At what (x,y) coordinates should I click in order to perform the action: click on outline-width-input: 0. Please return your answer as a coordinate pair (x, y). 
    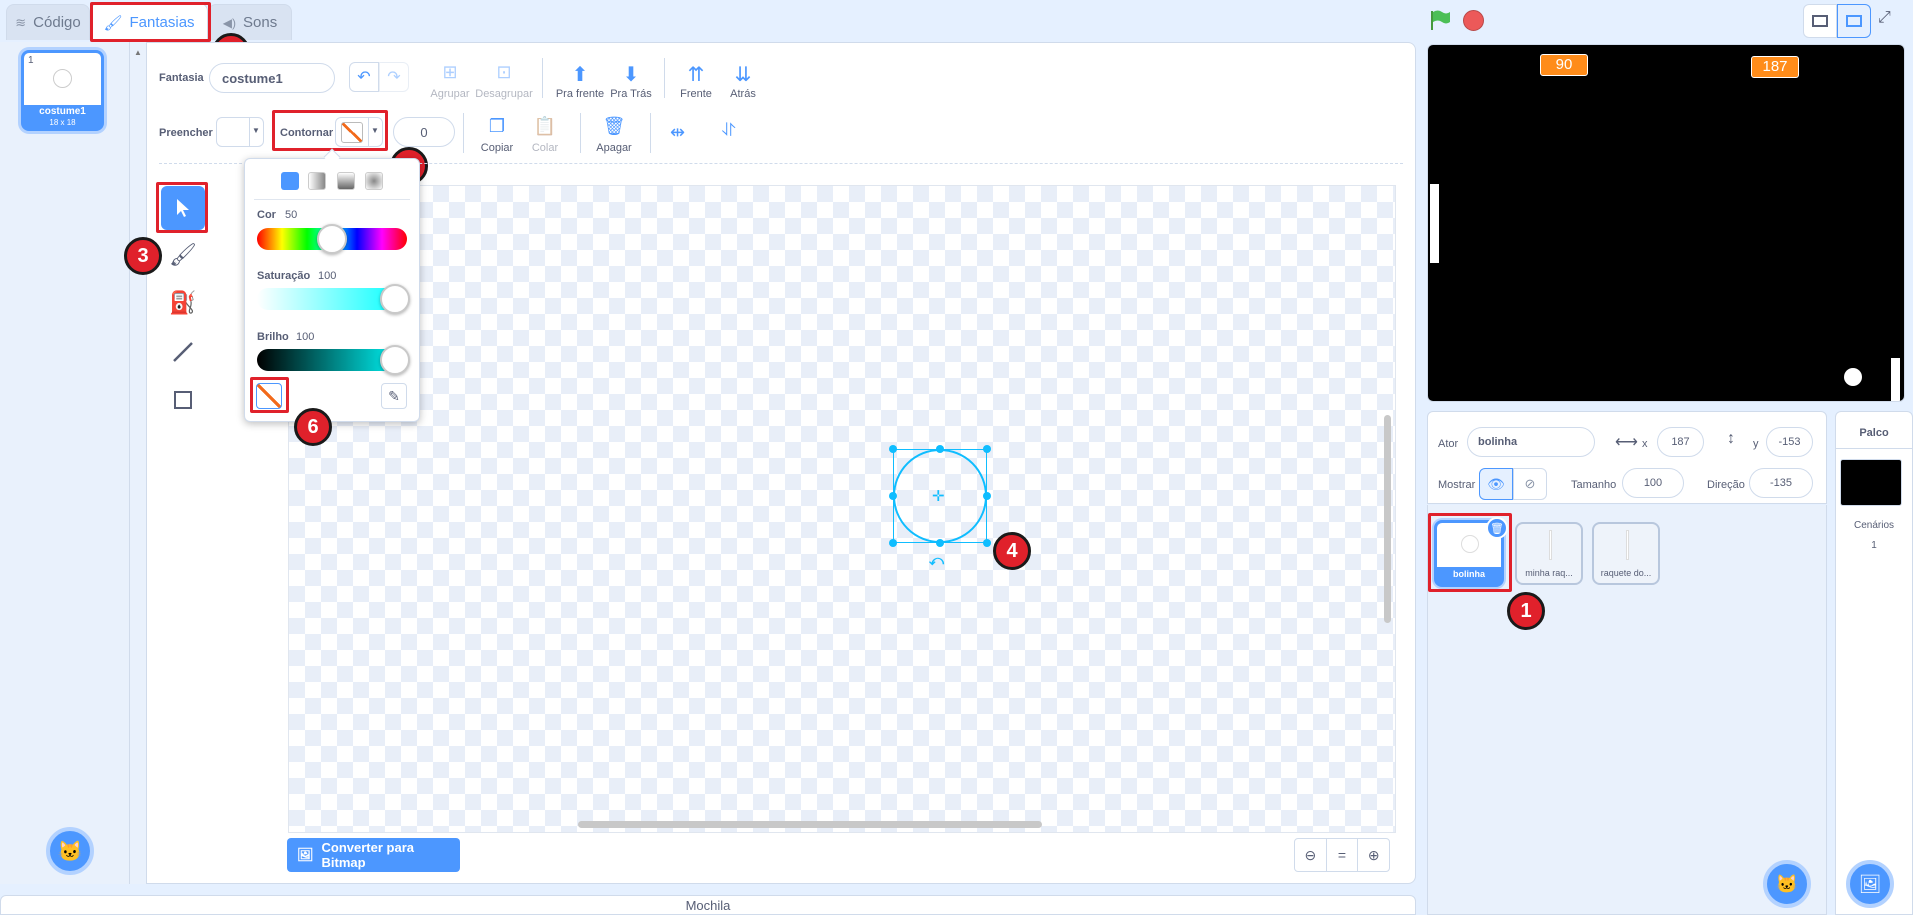
    Looking at the image, I should click on (424, 132).